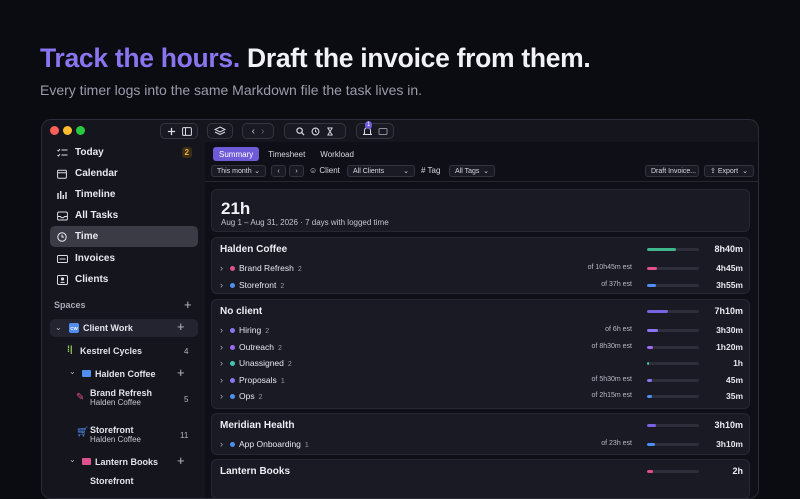 This screenshot has height=499, width=800. I want to click on tag-select: All Tags ⌄, so click(472, 171).